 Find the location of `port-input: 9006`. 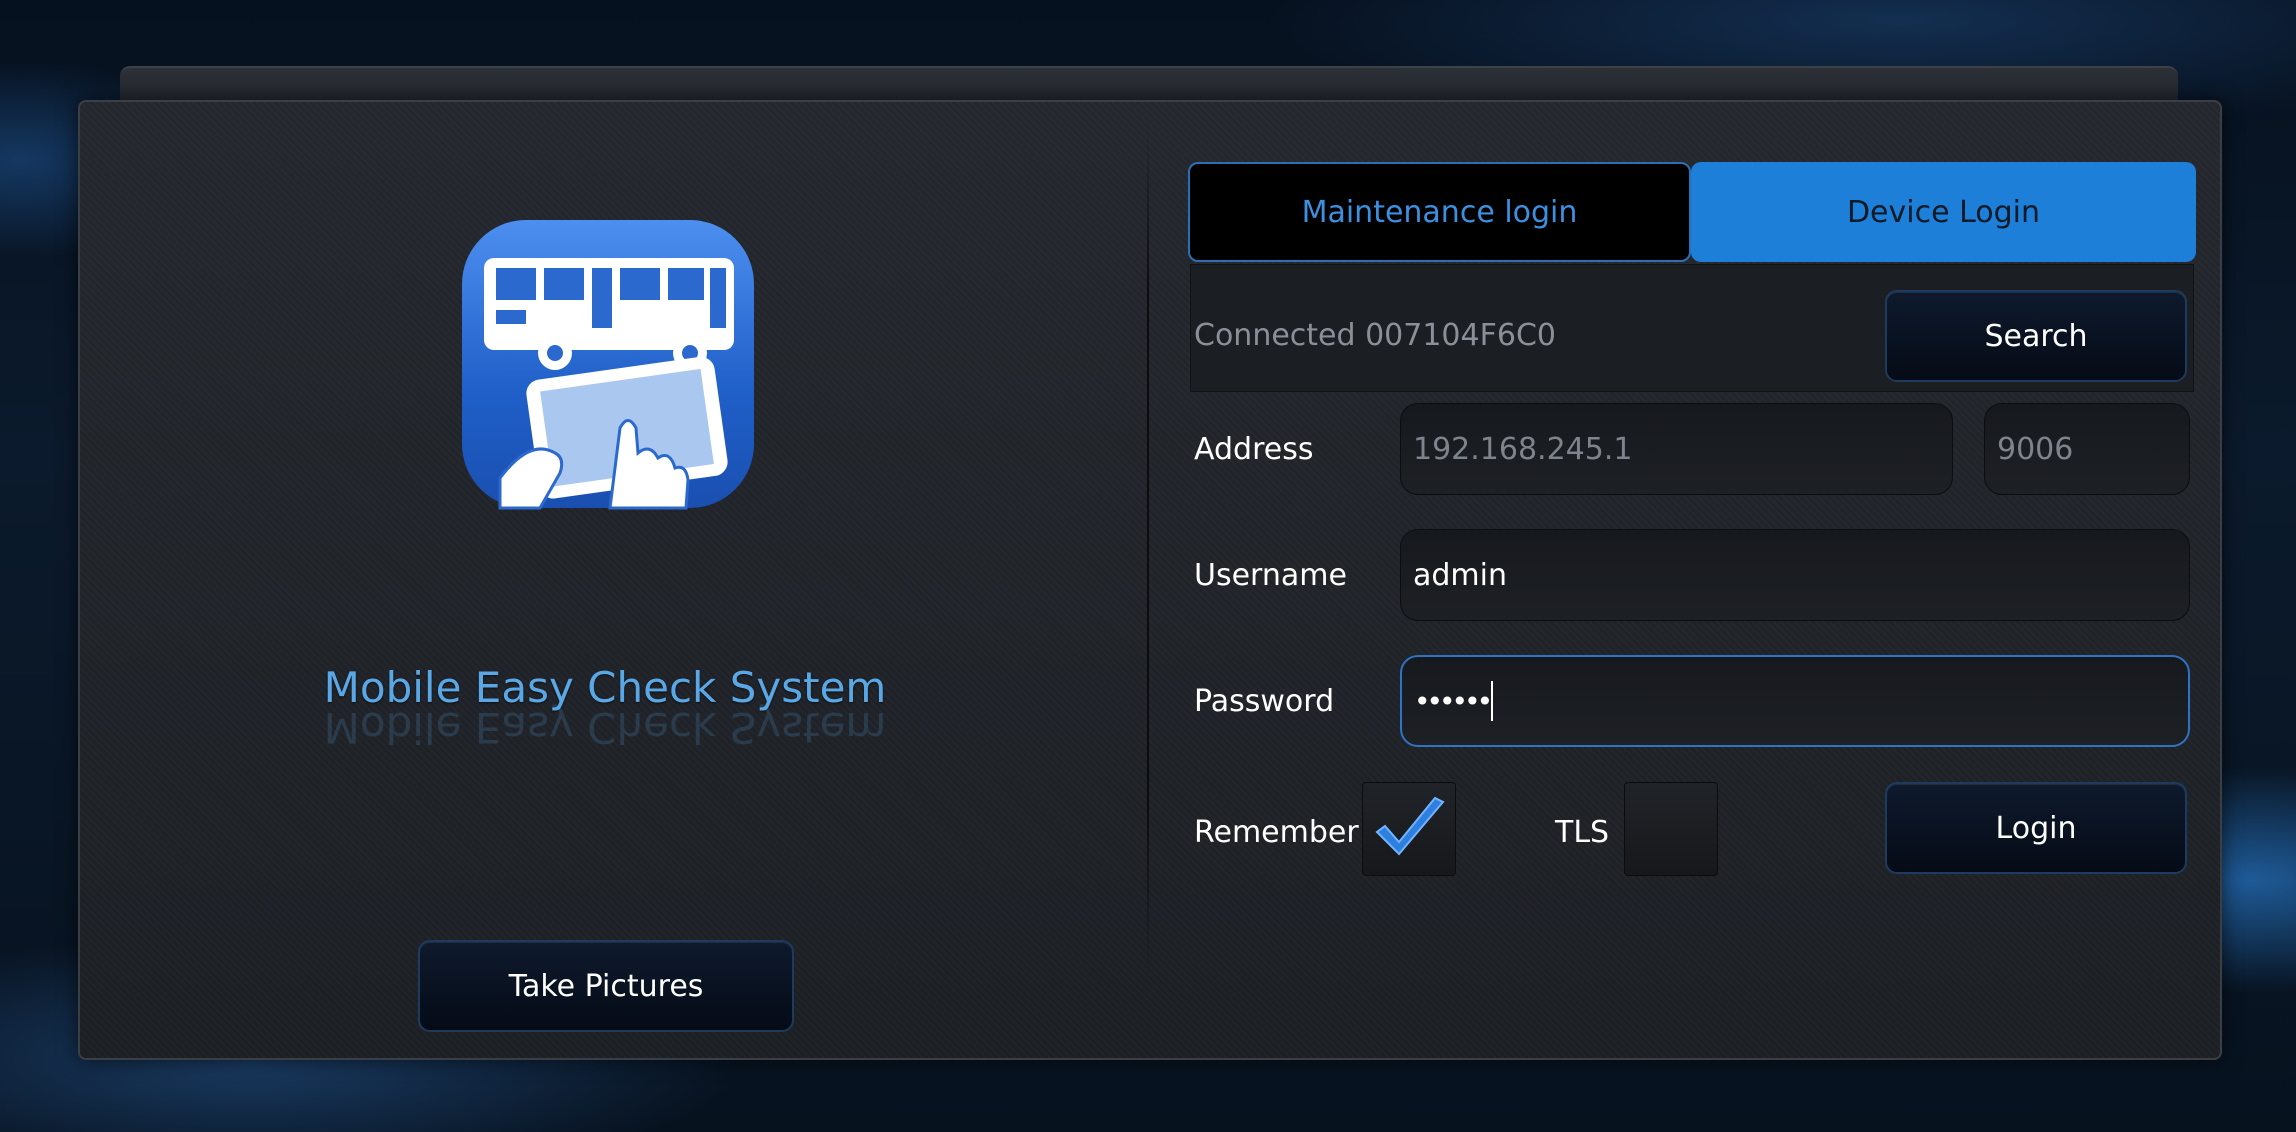

port-input: 9006 is located at coordinates (2087, 449).